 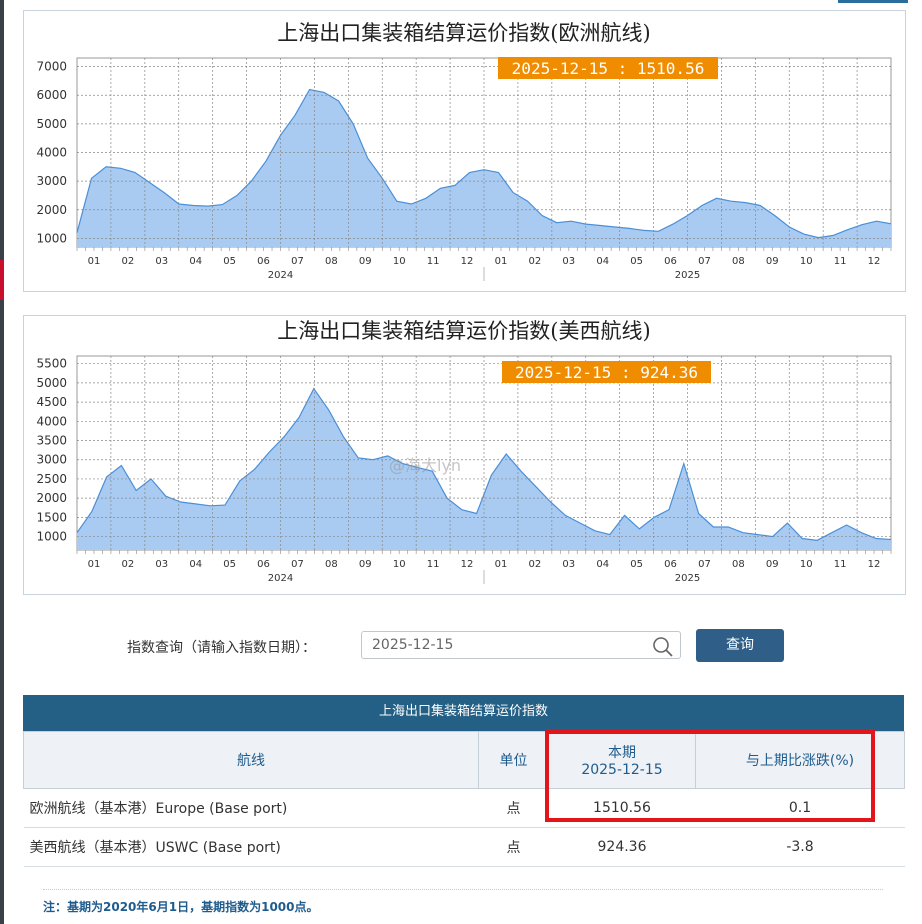 What do you see at coordinates (413, 645) in the screenshot?
I see `date-input-value: 2025-12-15` at bounding box center [413, 645].